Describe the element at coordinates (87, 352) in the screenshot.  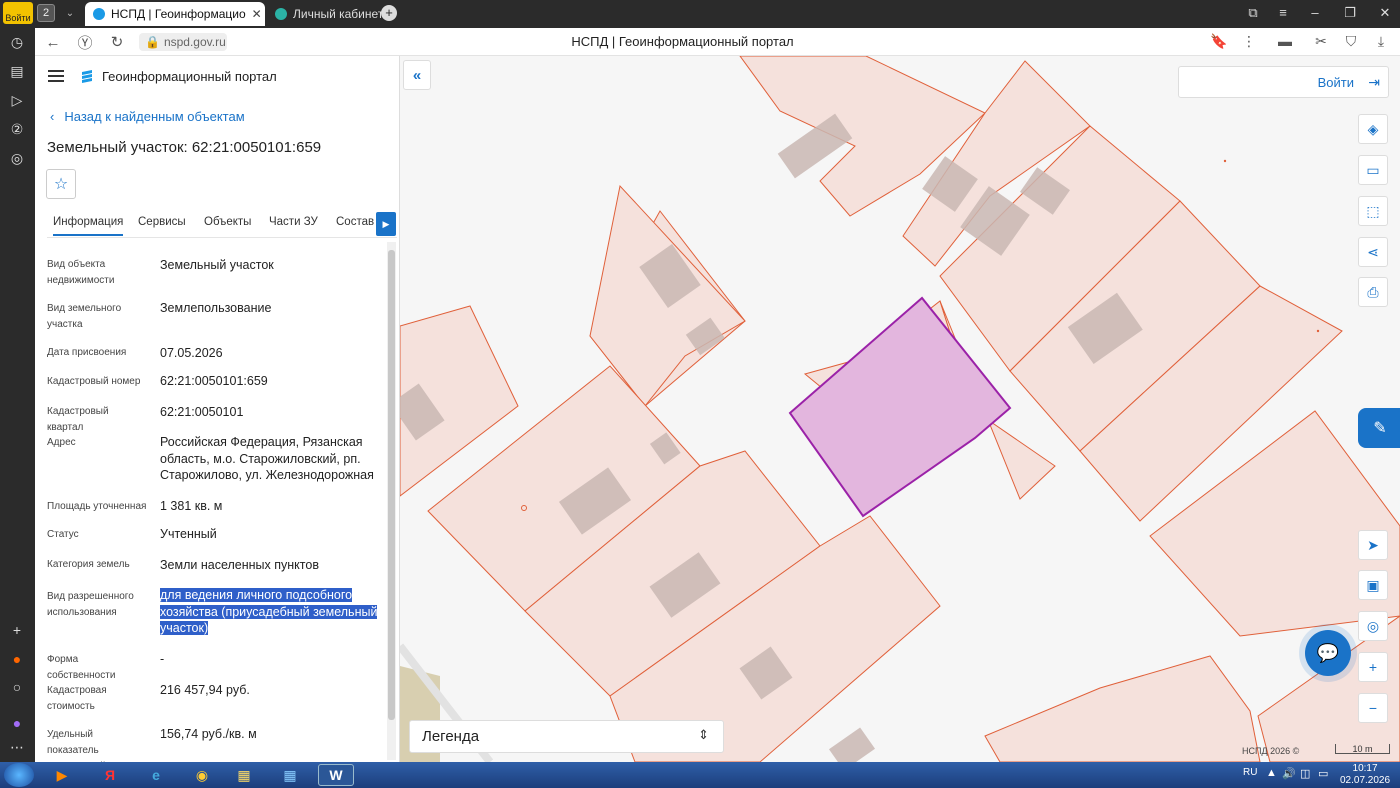
I see `field-label: Дата присвоения` at that location.